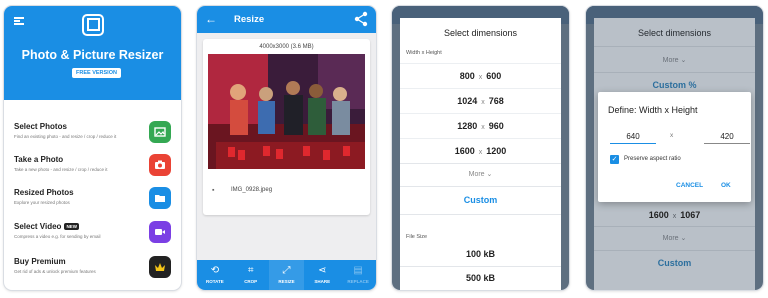 The image size is (768, 298). I want to click on height-input, so click(727, 137).